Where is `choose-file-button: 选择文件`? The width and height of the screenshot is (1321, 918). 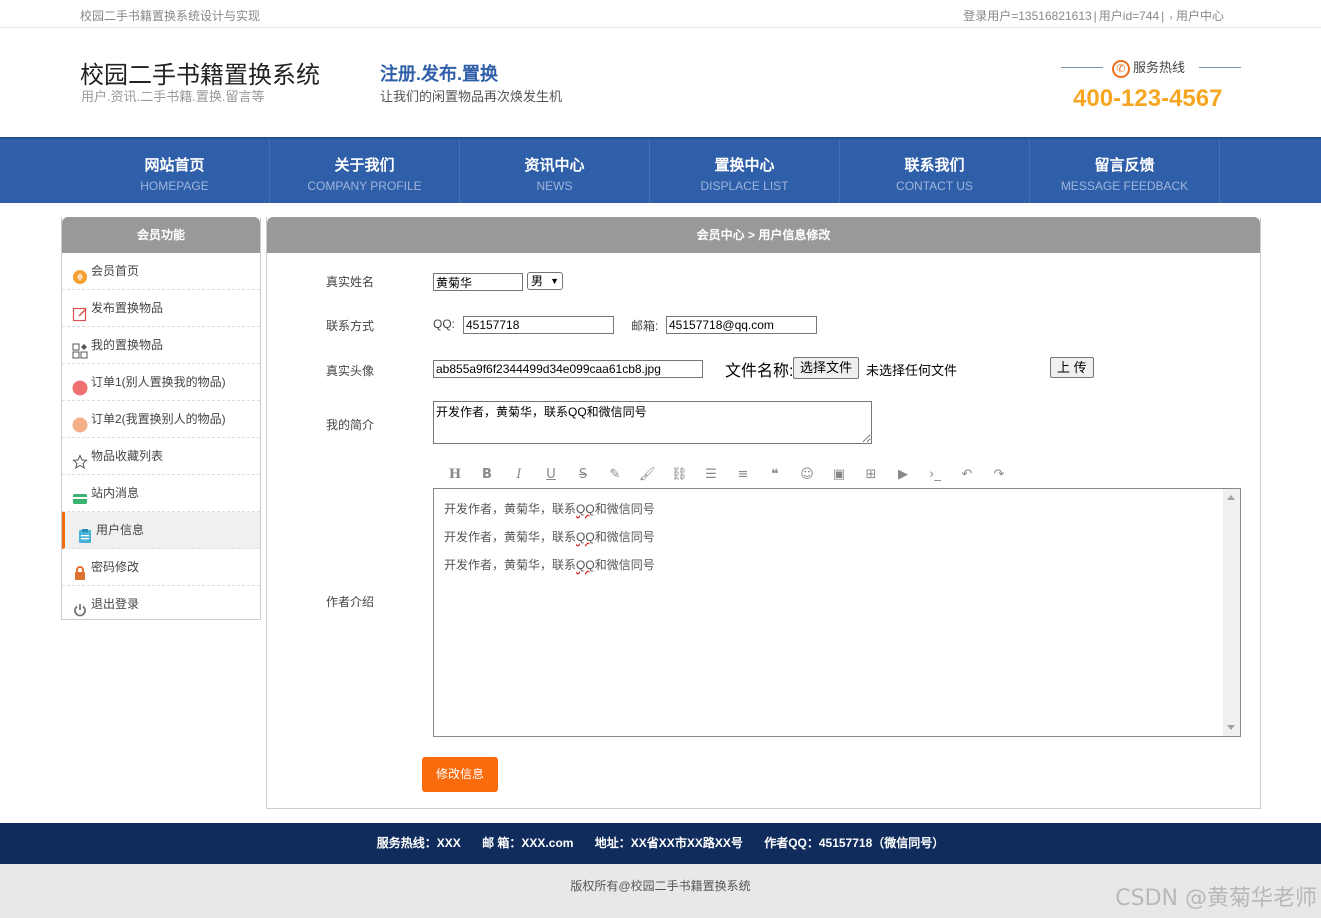
choose-file-button: 选择文件 is located at coordinates (826, 368).